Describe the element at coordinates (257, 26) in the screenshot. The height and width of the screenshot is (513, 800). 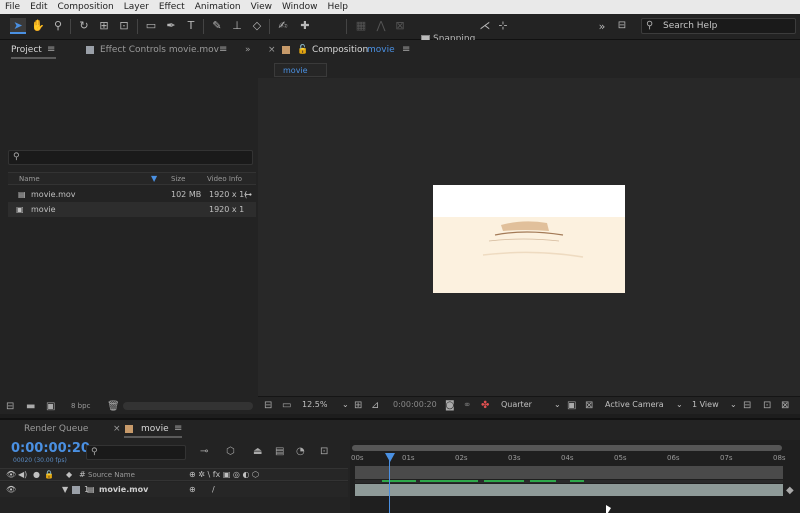
I see `eraser-tool-icon: ◇` at that location.